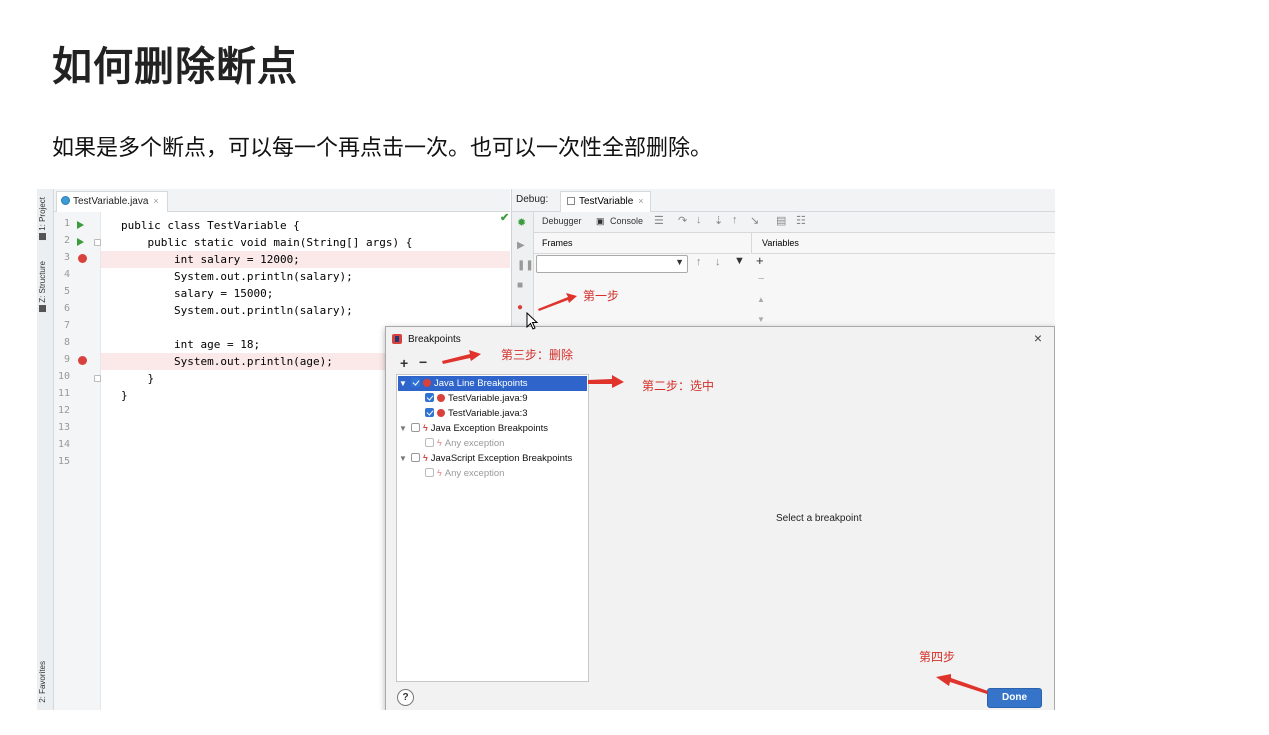 The width and height of the screenshot is (1269, 735). Describe the element at coordinates (461, 357) in the screenshot. I see `arrow-step3` at that location.